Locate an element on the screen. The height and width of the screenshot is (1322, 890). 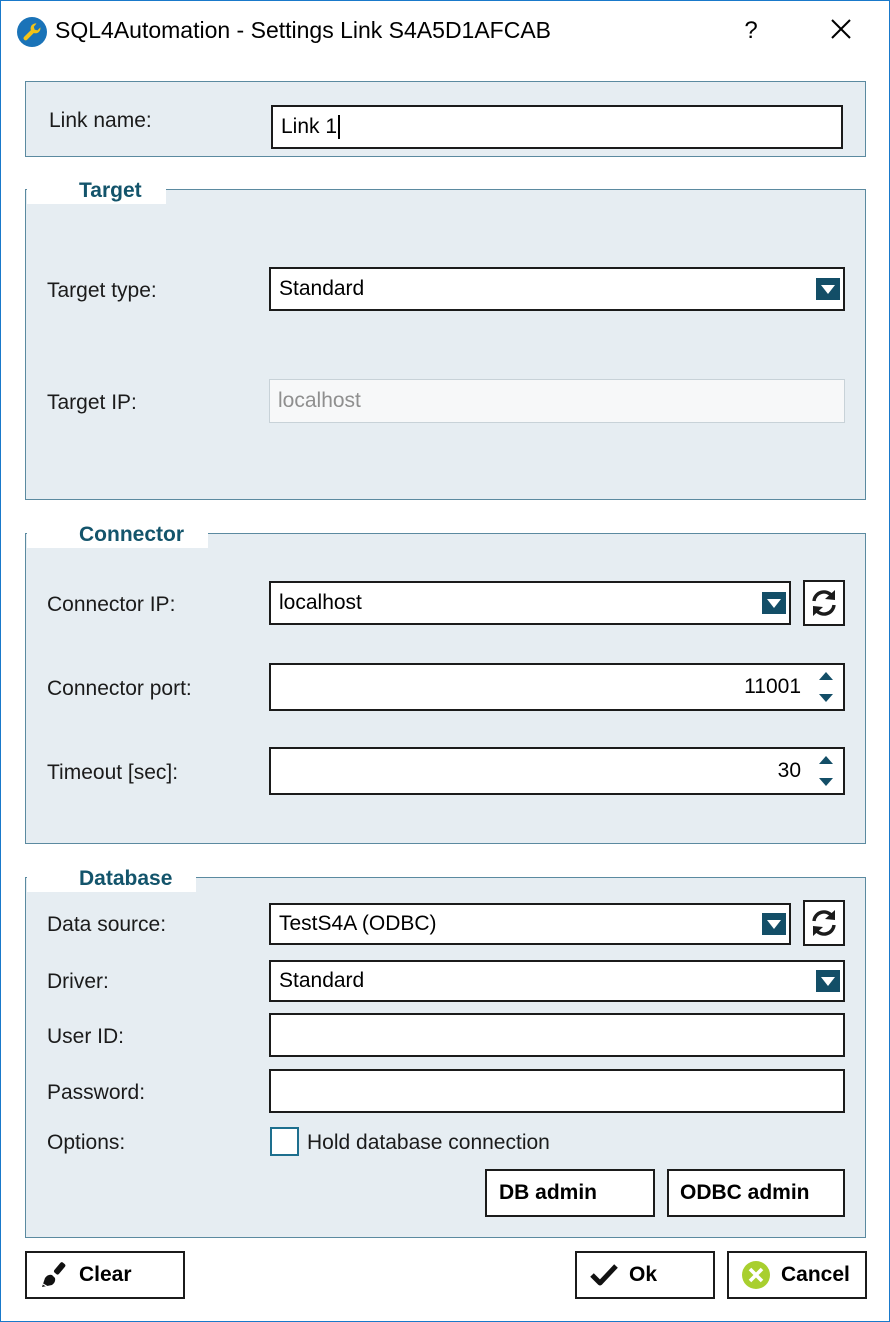
clear-button: Clear is located at coordinates (105, 1275).